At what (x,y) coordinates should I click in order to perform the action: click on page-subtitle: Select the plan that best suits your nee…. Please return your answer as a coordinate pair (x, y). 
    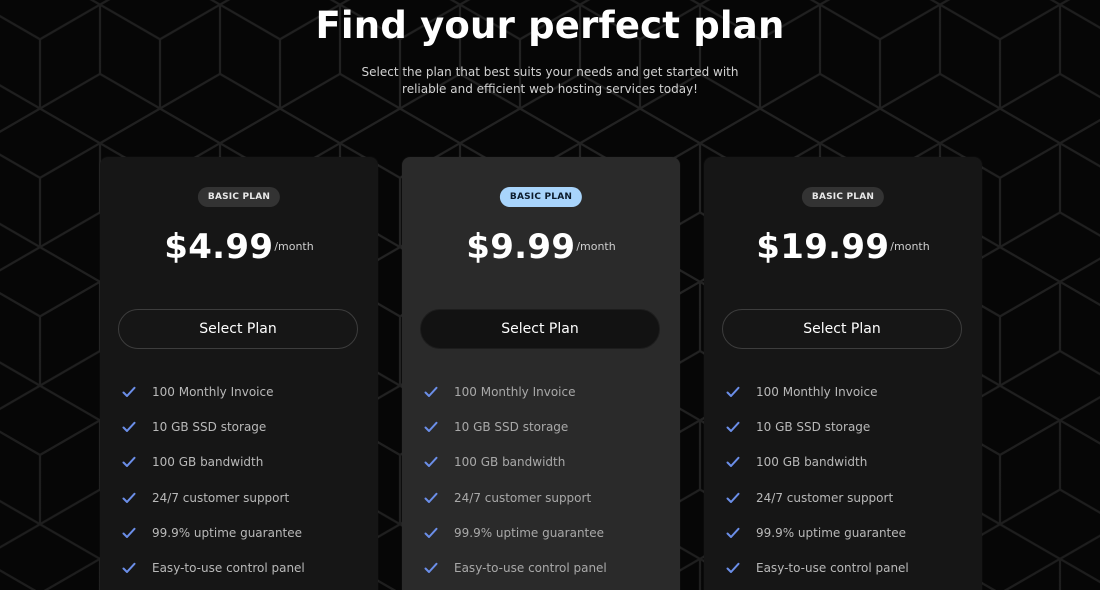
    Looking at the image, I should click on (550, 80).